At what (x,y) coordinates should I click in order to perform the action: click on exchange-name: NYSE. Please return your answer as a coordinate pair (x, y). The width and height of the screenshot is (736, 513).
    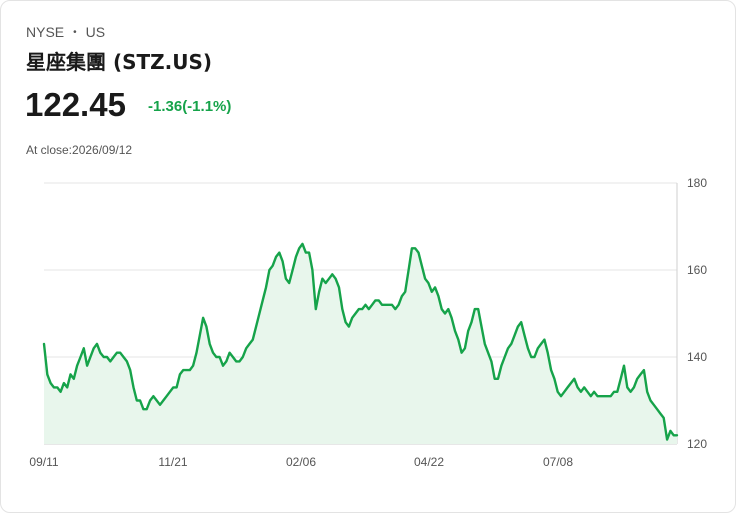
    Looking at the image, I should click on (45, 32).